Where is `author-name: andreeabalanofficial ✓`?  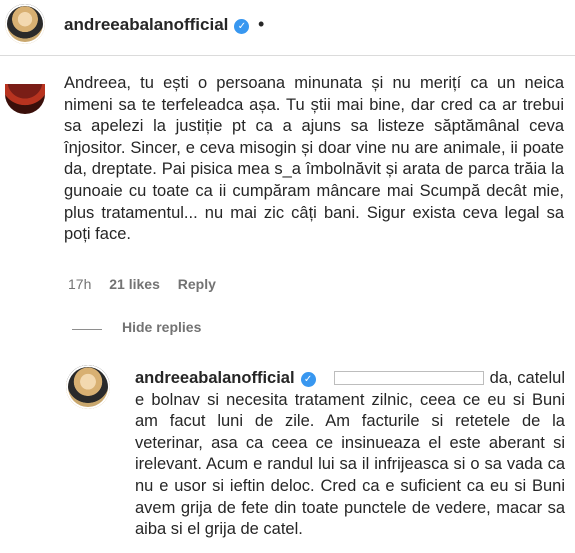 author-name: andreeabalanofficial ✓ is located at coordinates (157, 25).